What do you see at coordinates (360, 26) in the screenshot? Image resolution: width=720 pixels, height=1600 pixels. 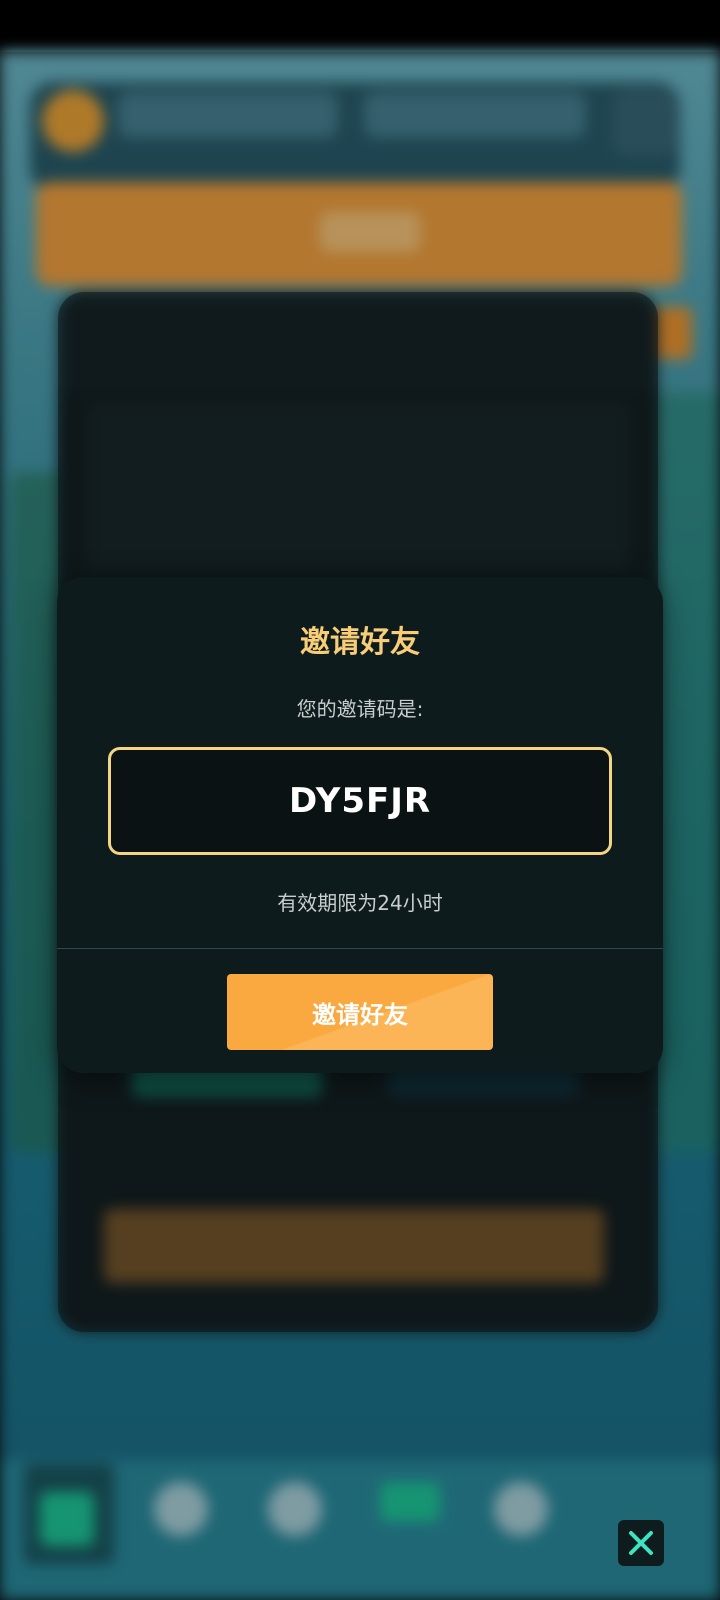 I see `status-bar` at bounding box center [360, 26].